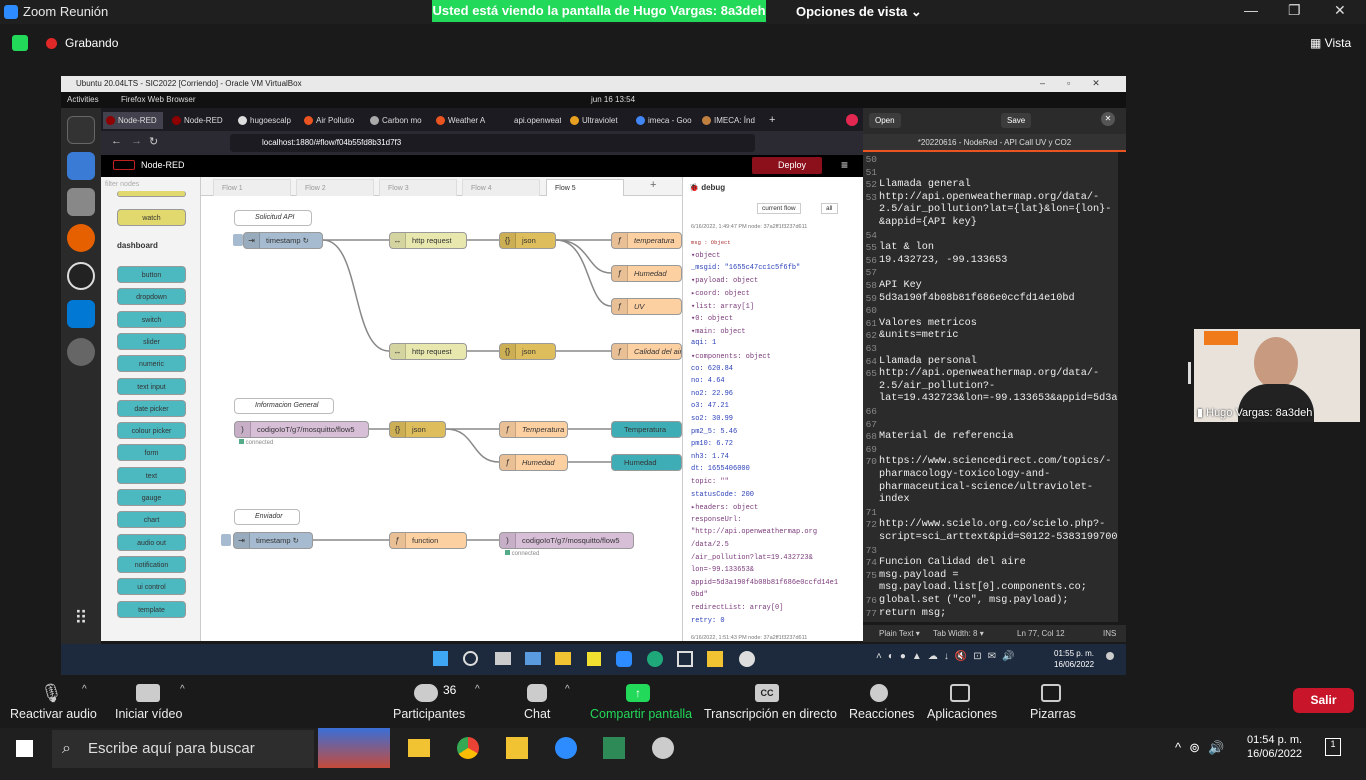 Image resolution: width=1366 pixels, height=780 pixels. Describe the element at coordinates (418, 187) in the screenshot. I see `tab-flow-3: Flow 3` at that location.